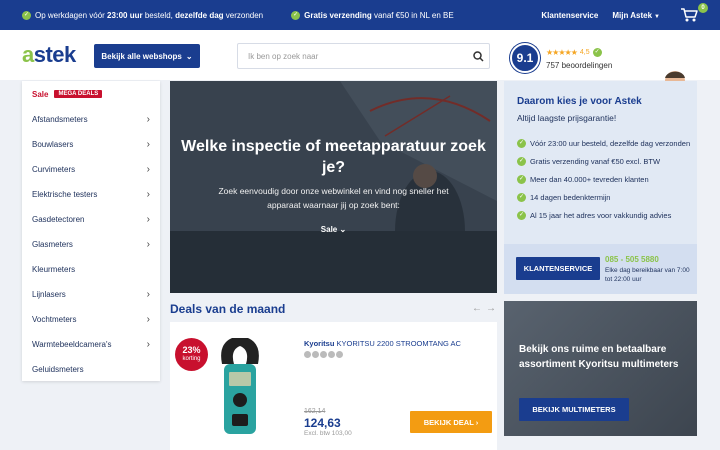 This screenshot has height=450, width=720. I want to click on sidebar-item-label: Elektrische testers, so click(65, 194).